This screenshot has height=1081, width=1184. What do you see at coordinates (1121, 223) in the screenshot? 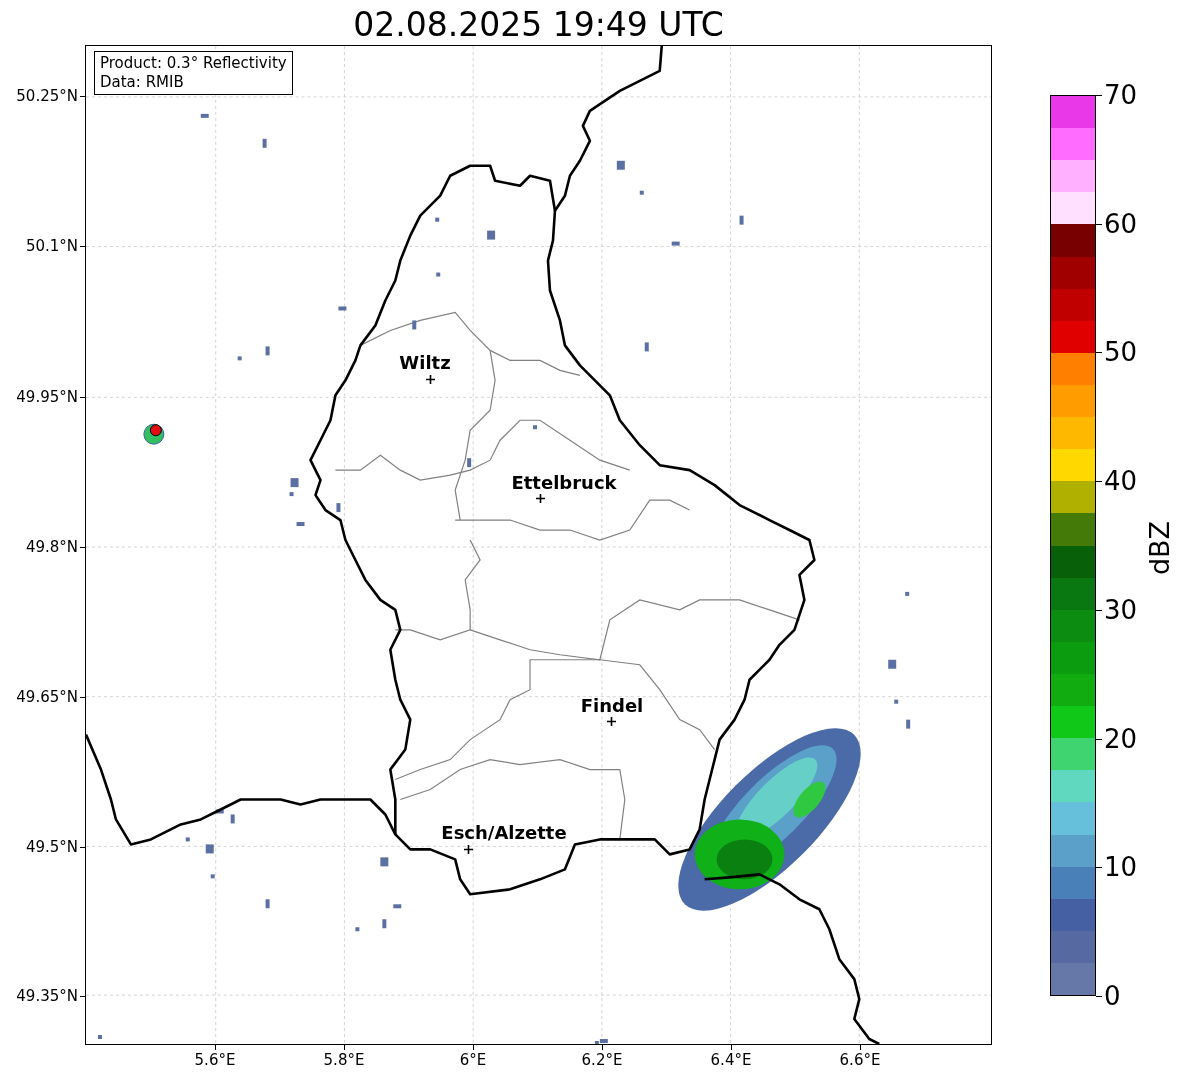
I see `colorbar-tick-label: 60` at bounding box center [1121, 223].